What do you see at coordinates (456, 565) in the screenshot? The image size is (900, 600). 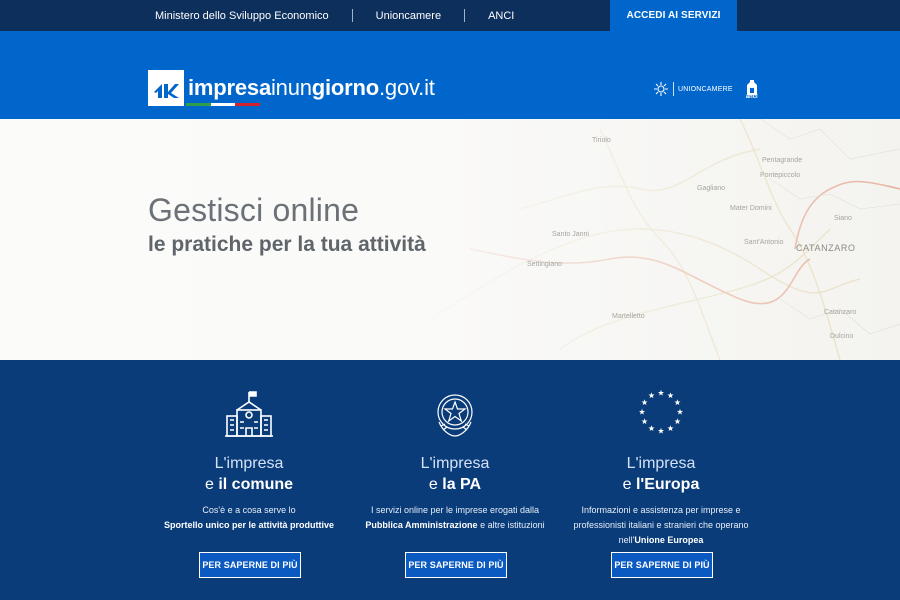 I see `saperne-di-piu-button-pa: PER SAPERNE DI PIÙ` at bounding box center [456, 565].